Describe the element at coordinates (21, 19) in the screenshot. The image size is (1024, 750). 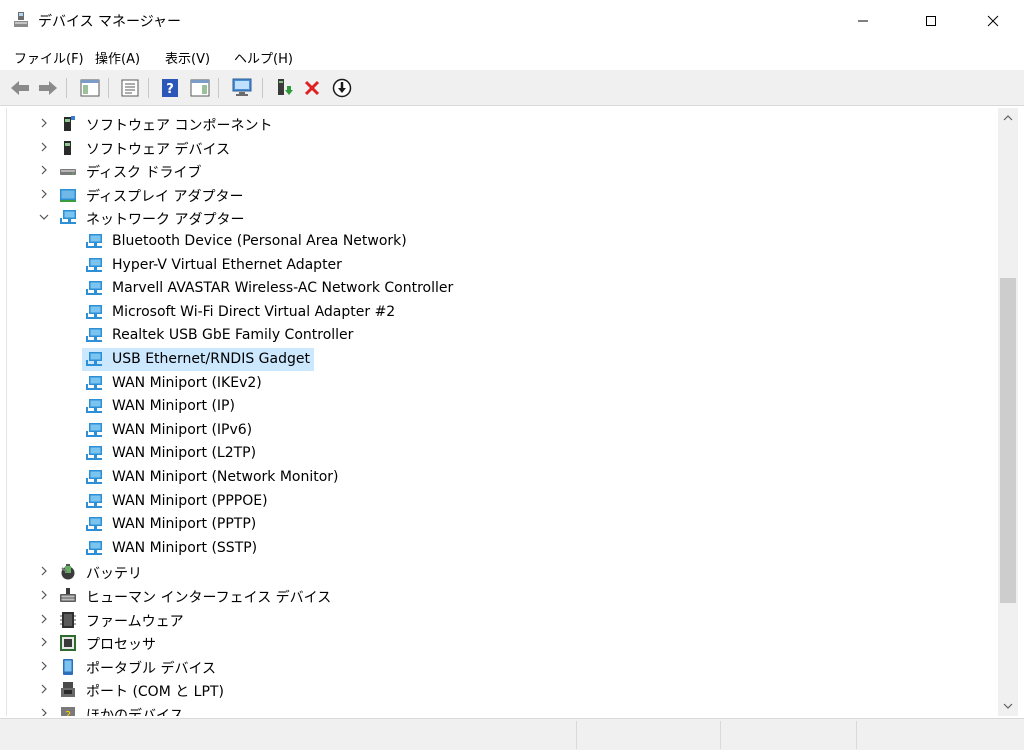
I see `device-manager-icon` at that location.